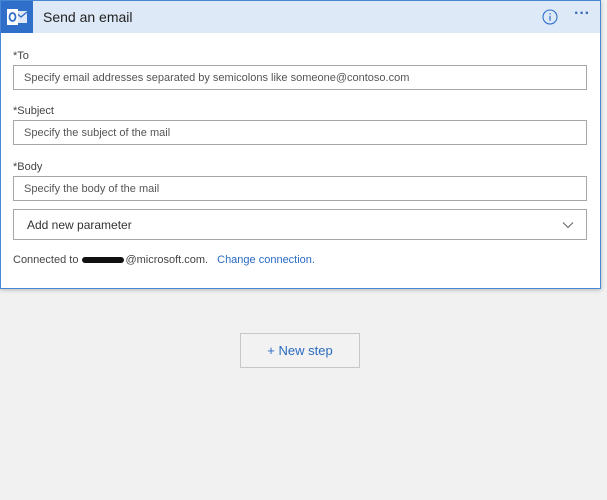 The width and height of the screenshot is (607, 500). Describe the element at coordinates (103, 260) in the screenshot. I see `redacted-account-name` at that location.